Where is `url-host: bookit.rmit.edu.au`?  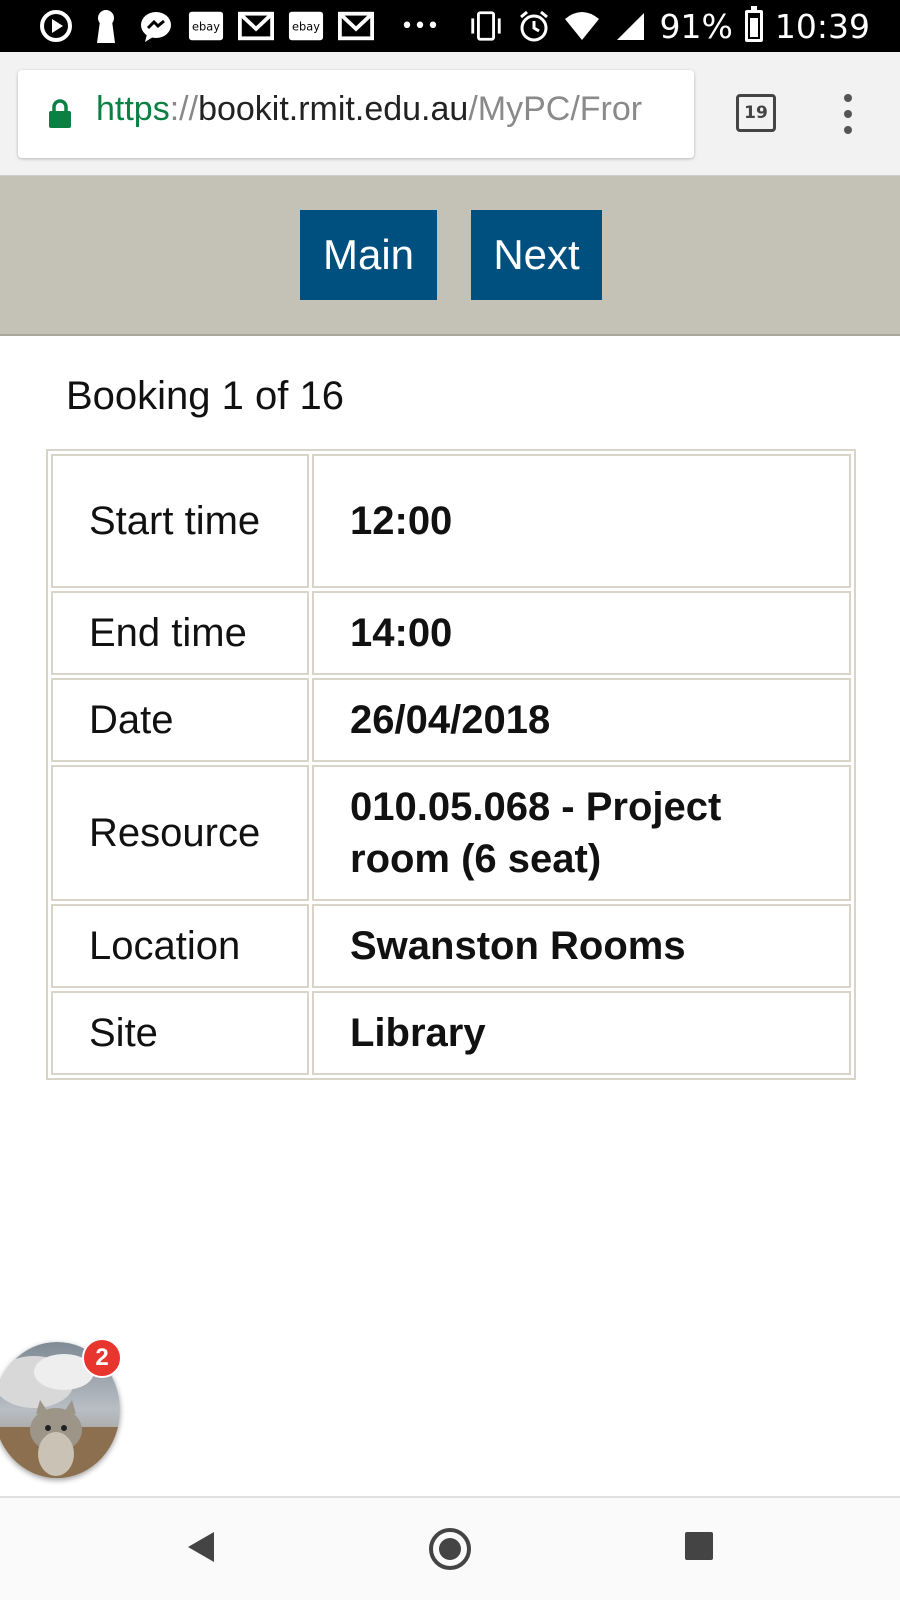 url-host: bookit.rmit.edu.au is located at coordinates (333, 109).